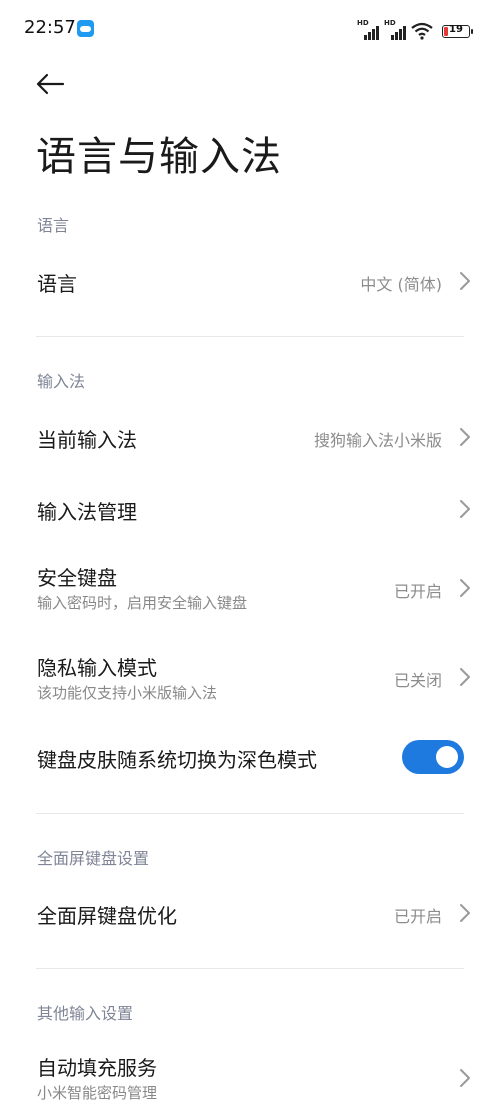 The width and height of the screenshot is (500, 1103). Describe the element at coordinates (97, 1093) in the screenshot. I see `row-subtitle: 小米智能密码管理` at that location.